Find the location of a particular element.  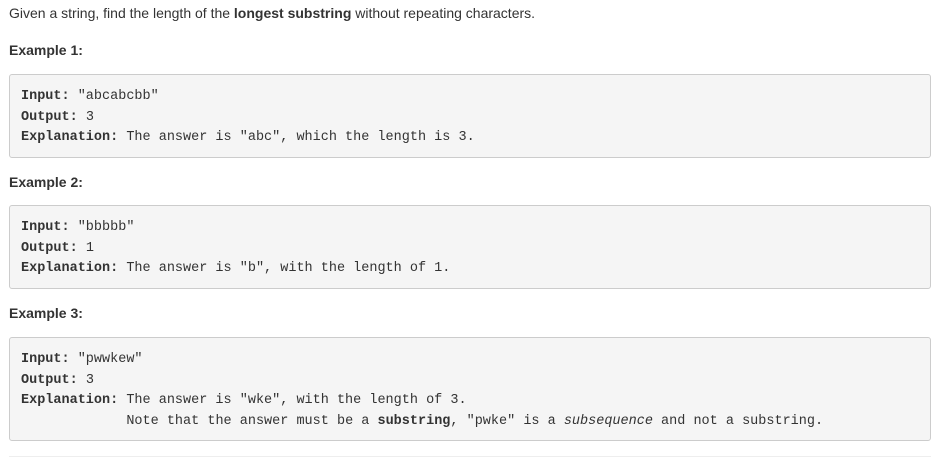

example-3-output-line: Output: 3 is located at coordinates (470, 381).